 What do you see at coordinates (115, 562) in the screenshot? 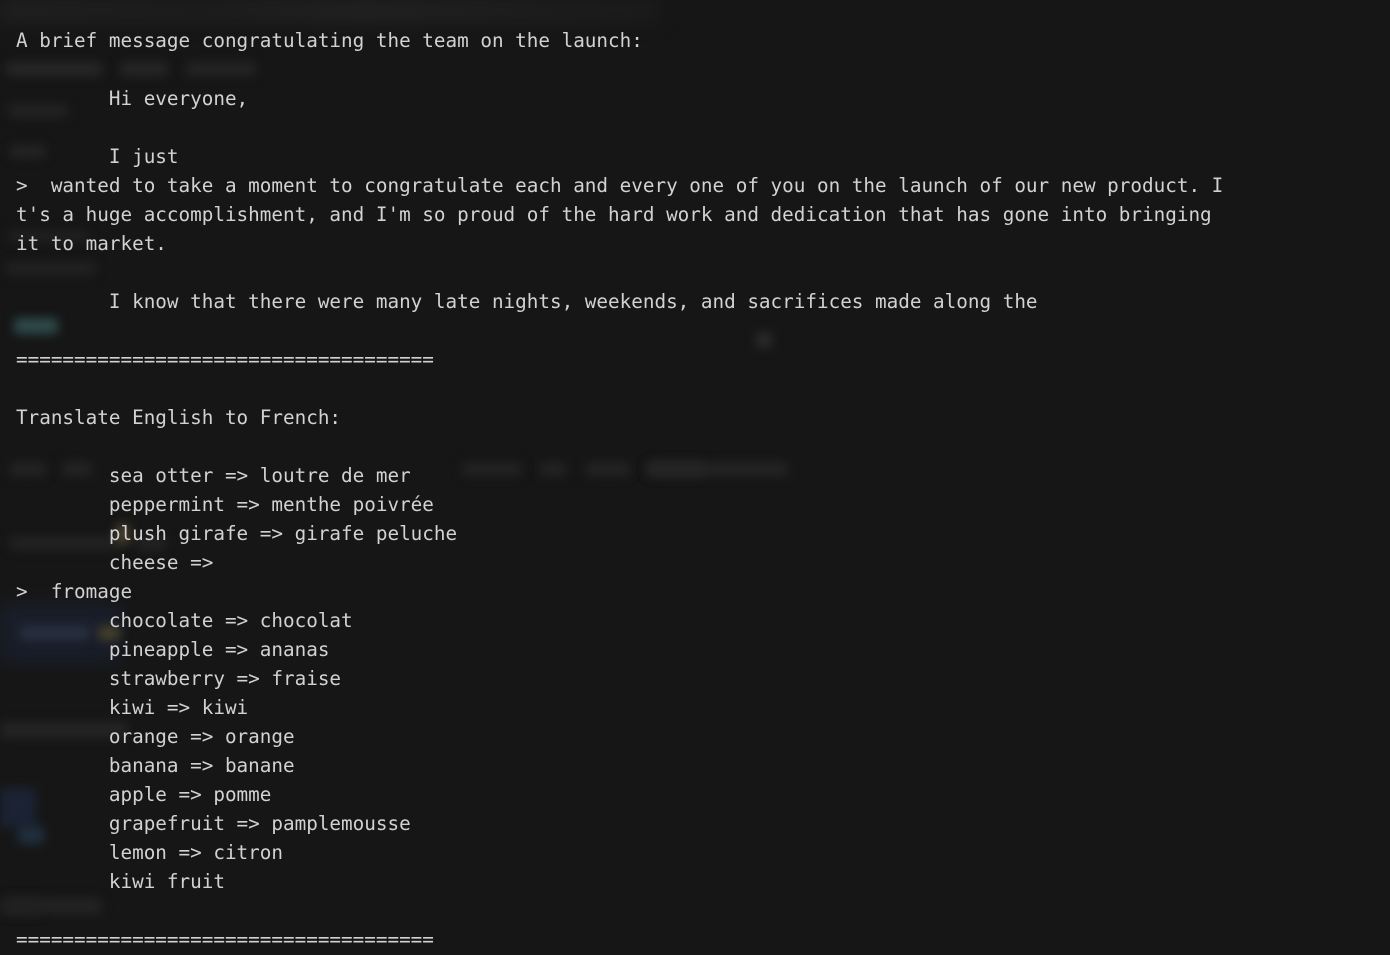
I see `terminal-line-pair-cheese: cheese =>` at bounding box center [115, 562].